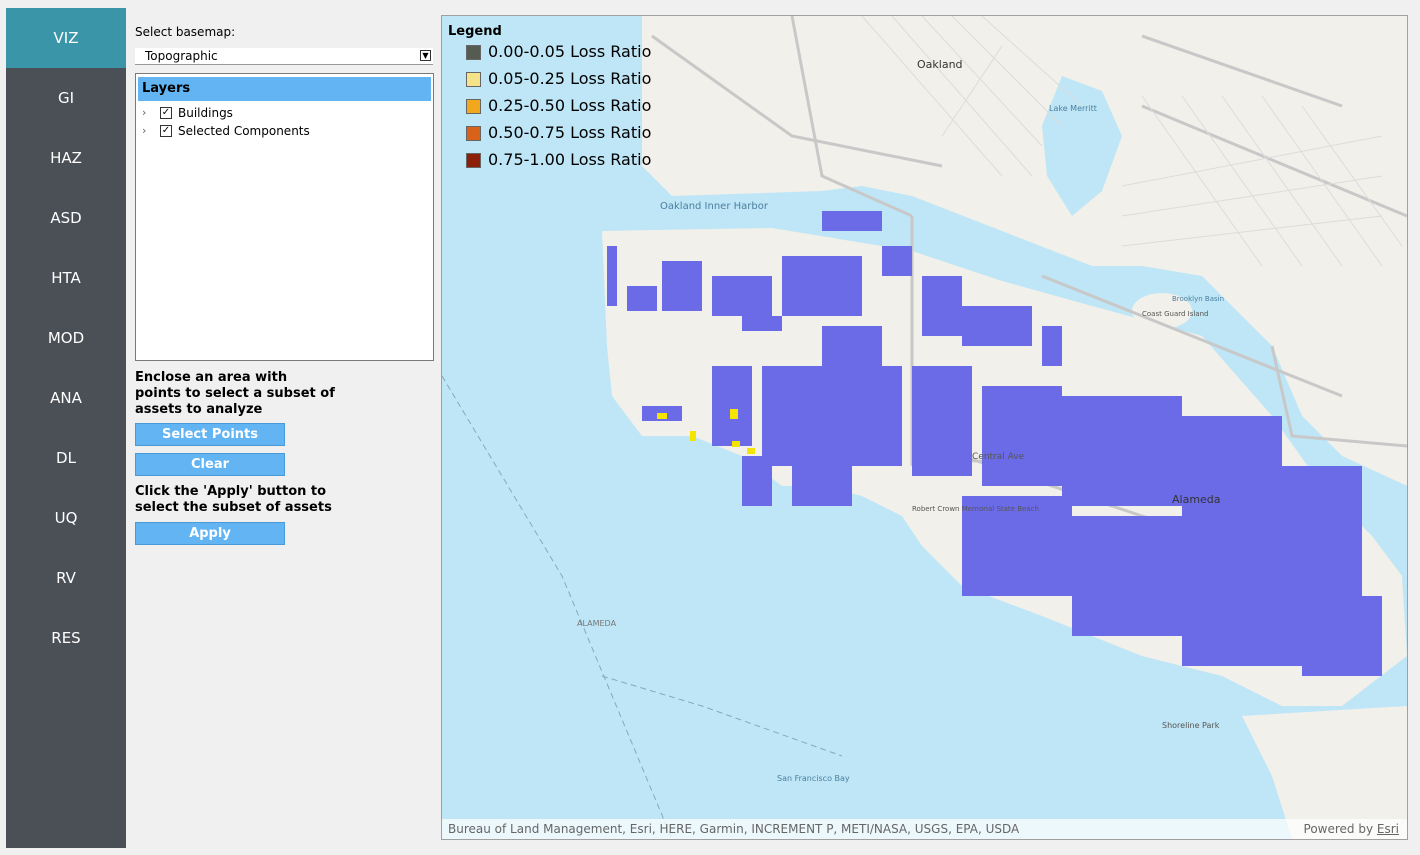 This screenshot has height=855, width=1420. What do you see at coordinates (1191, 725) in the screenshot?
I see `label-shoreline-park: Shoreline Park` at bounding box center [1191, 725].